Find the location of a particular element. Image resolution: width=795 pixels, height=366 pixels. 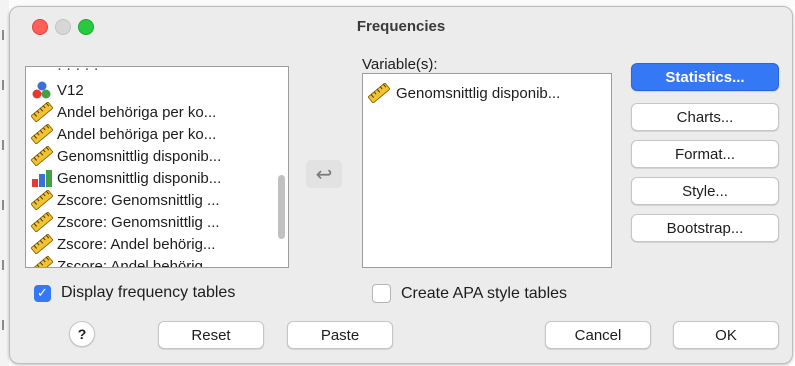

title-bar: Frequencies is located at coordinates (401, 26).